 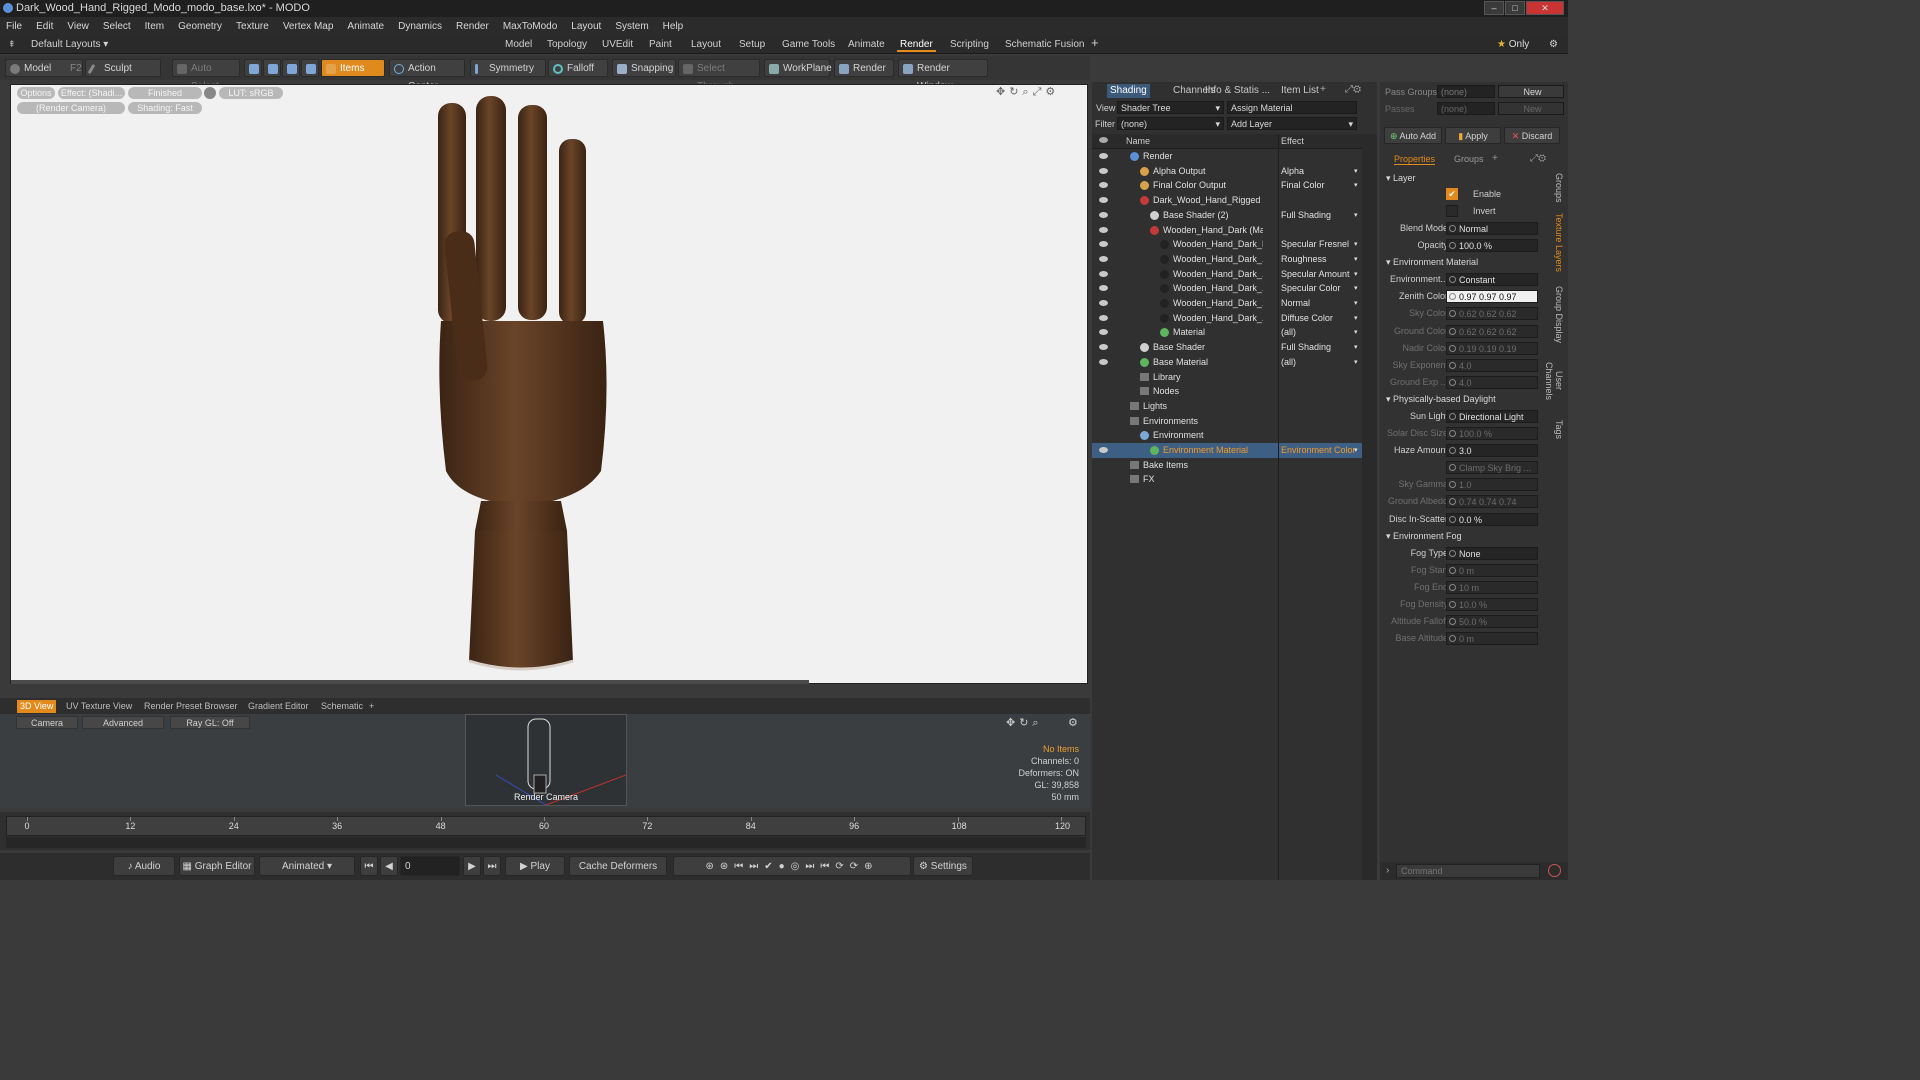 I want to click on tree-scrollbar, so click(x=1369, y=507).